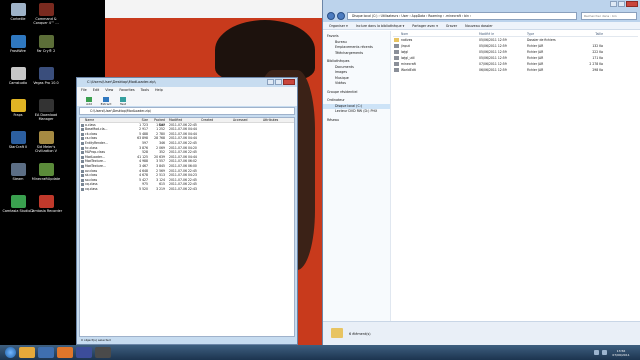  What do you see at coordinates (95, 152) in the screenshot?
I see `cell-name: MLProp.class` at bounding box center [95, 152].